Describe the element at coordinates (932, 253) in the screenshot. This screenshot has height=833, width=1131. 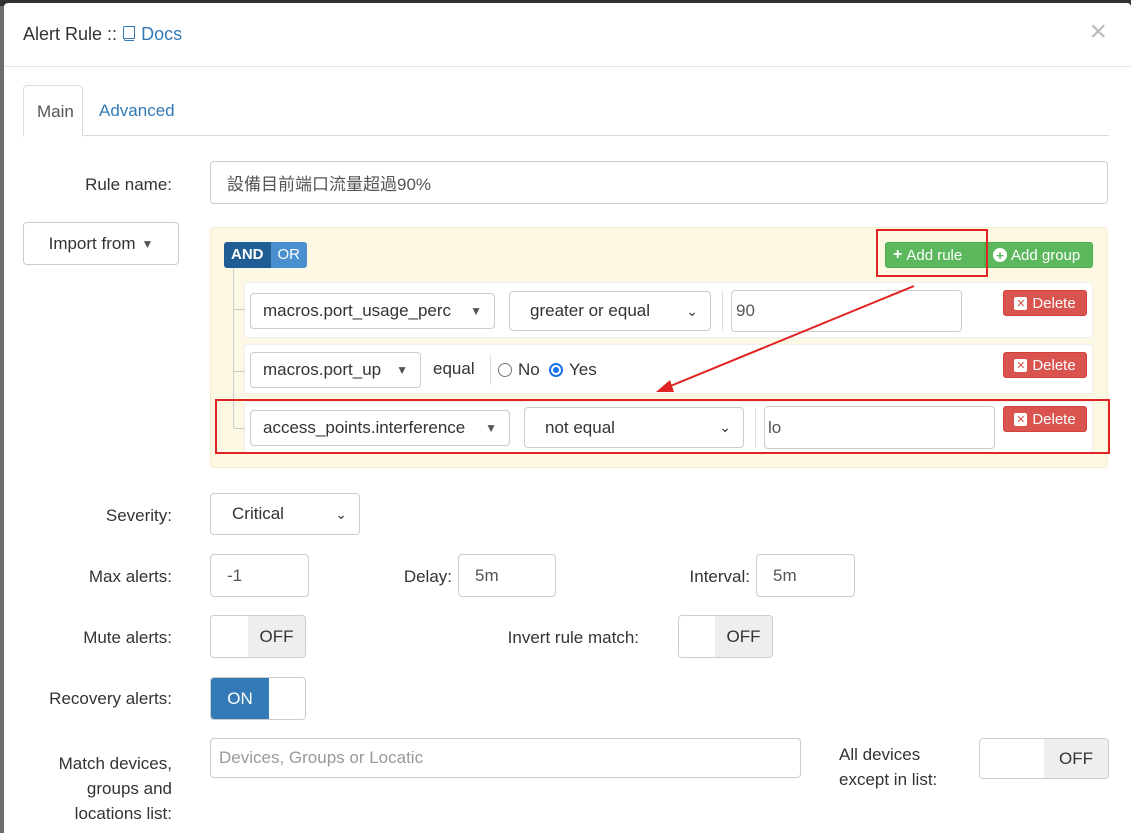
I see `annotation-box-add-rule` at that location.